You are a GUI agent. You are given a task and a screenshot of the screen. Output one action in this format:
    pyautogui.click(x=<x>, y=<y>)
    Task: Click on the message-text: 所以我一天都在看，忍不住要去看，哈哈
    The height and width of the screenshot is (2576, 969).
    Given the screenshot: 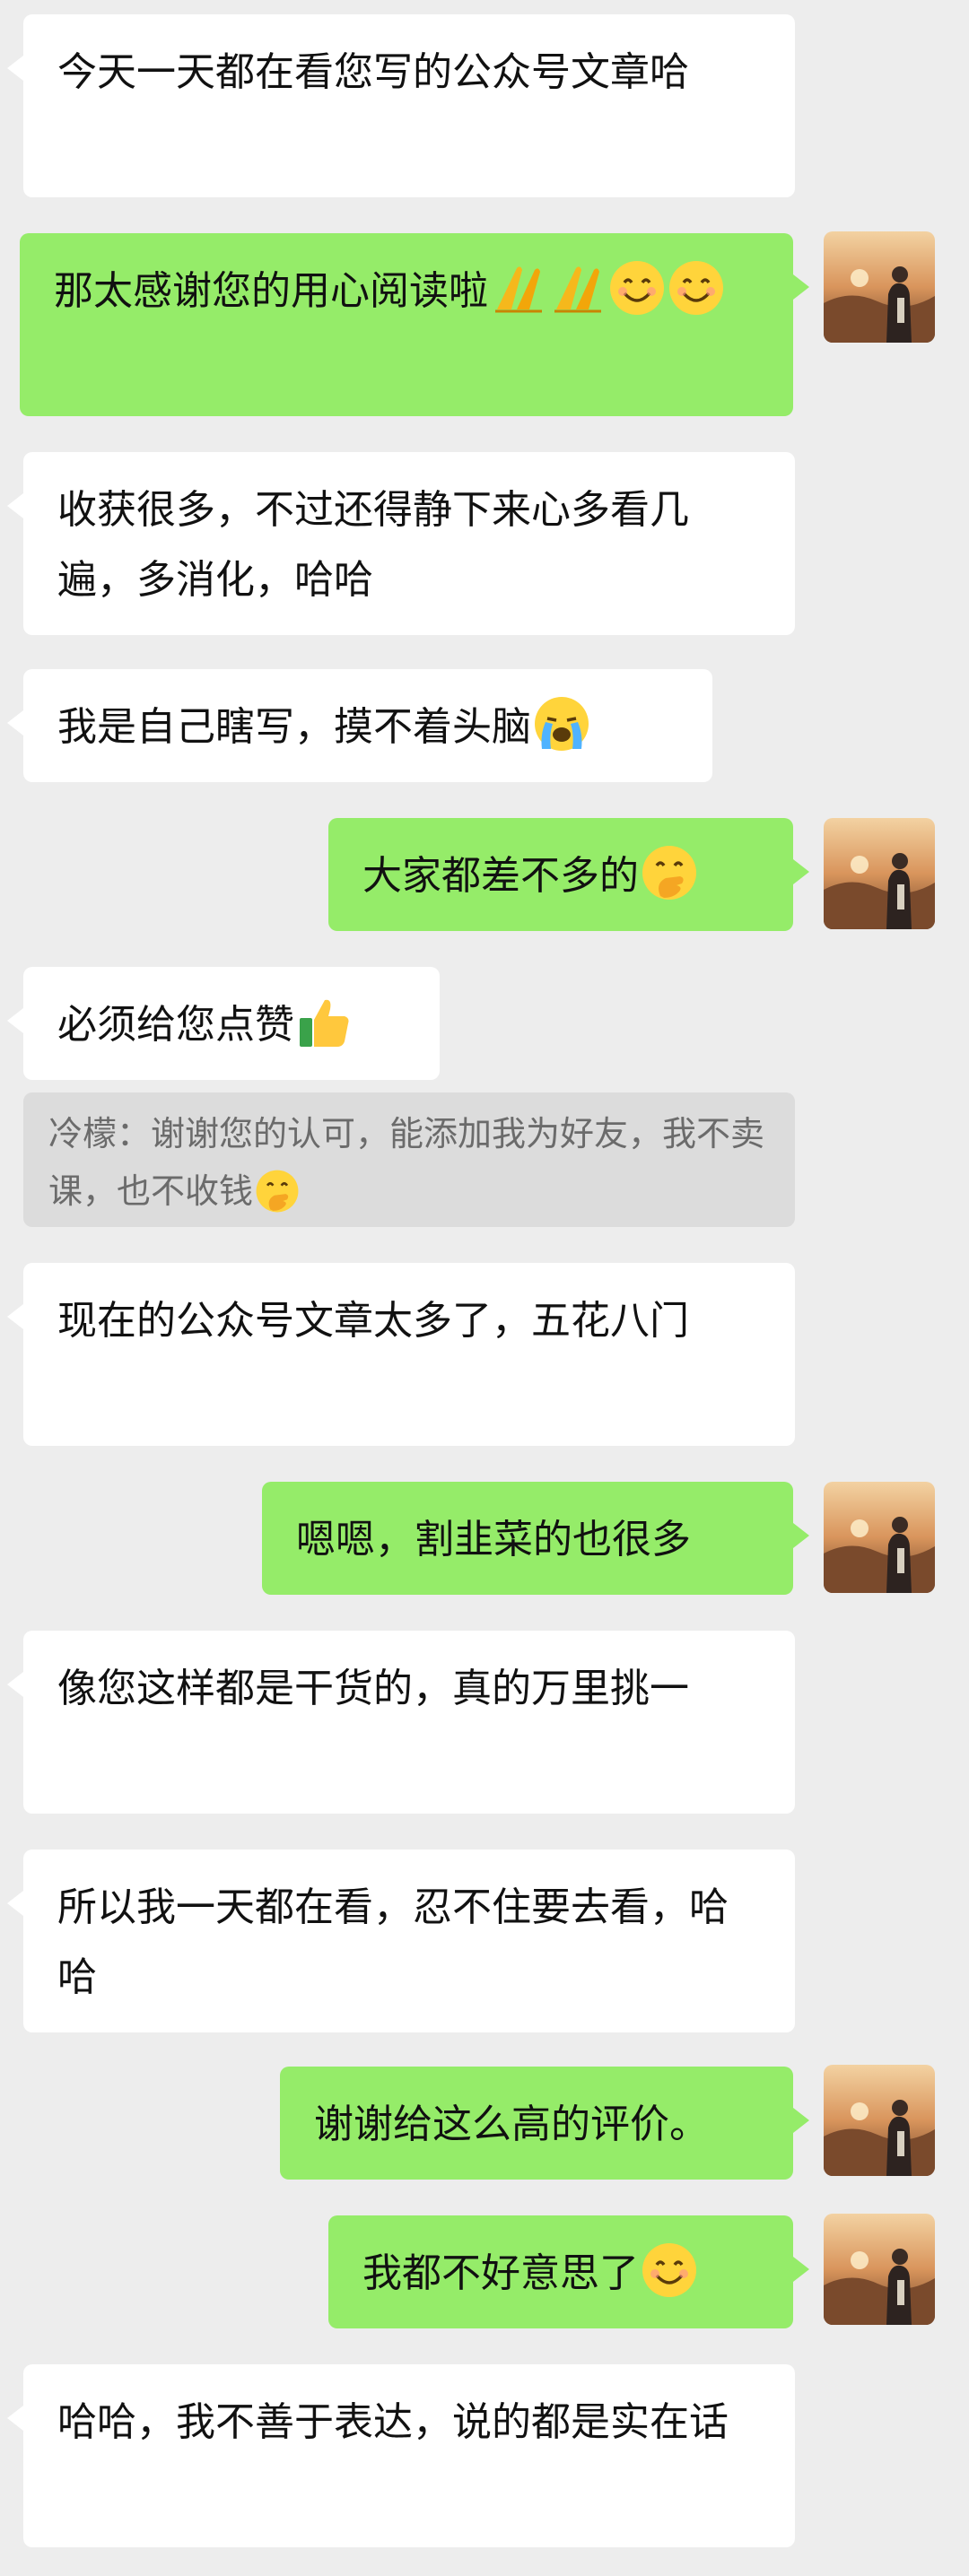 What is the action you would take?
    pyautogui.click(x=393, y=1942)
    